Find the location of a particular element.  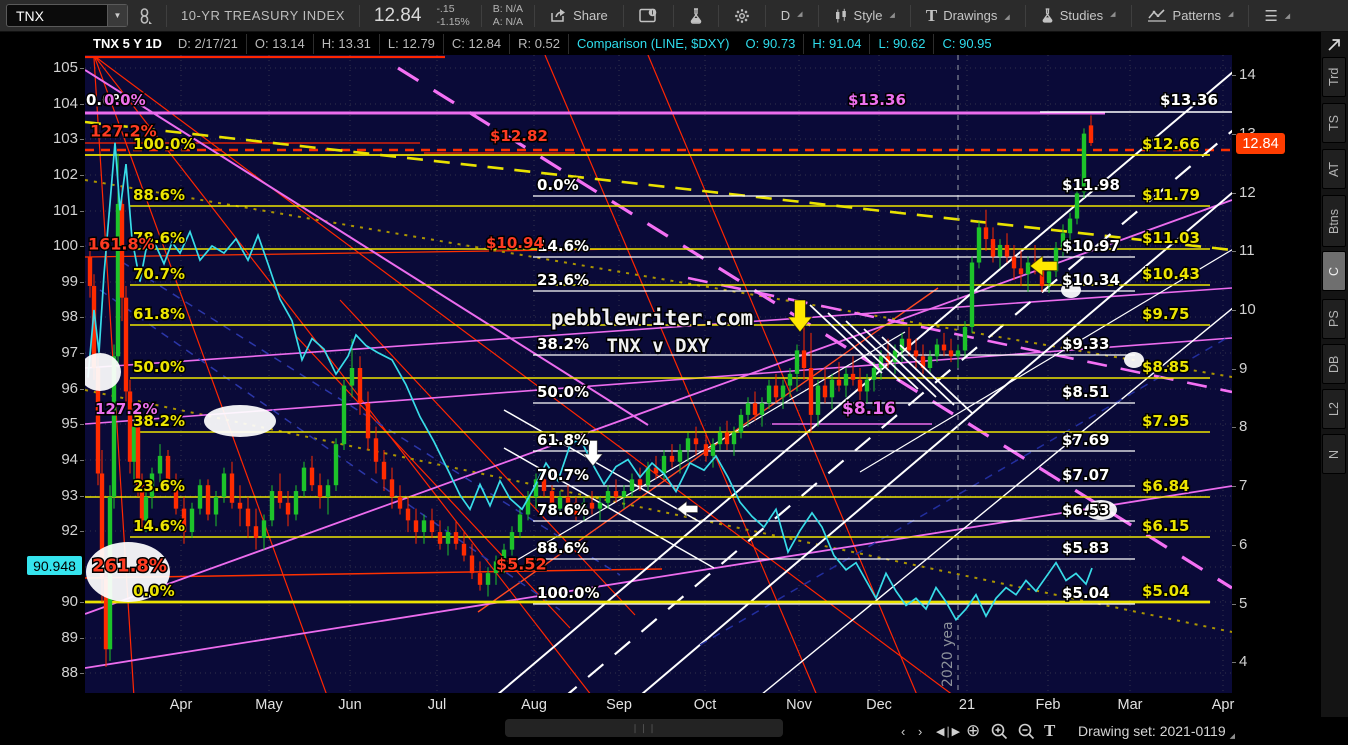

style-label: Style is located at coordinates (868, 15).